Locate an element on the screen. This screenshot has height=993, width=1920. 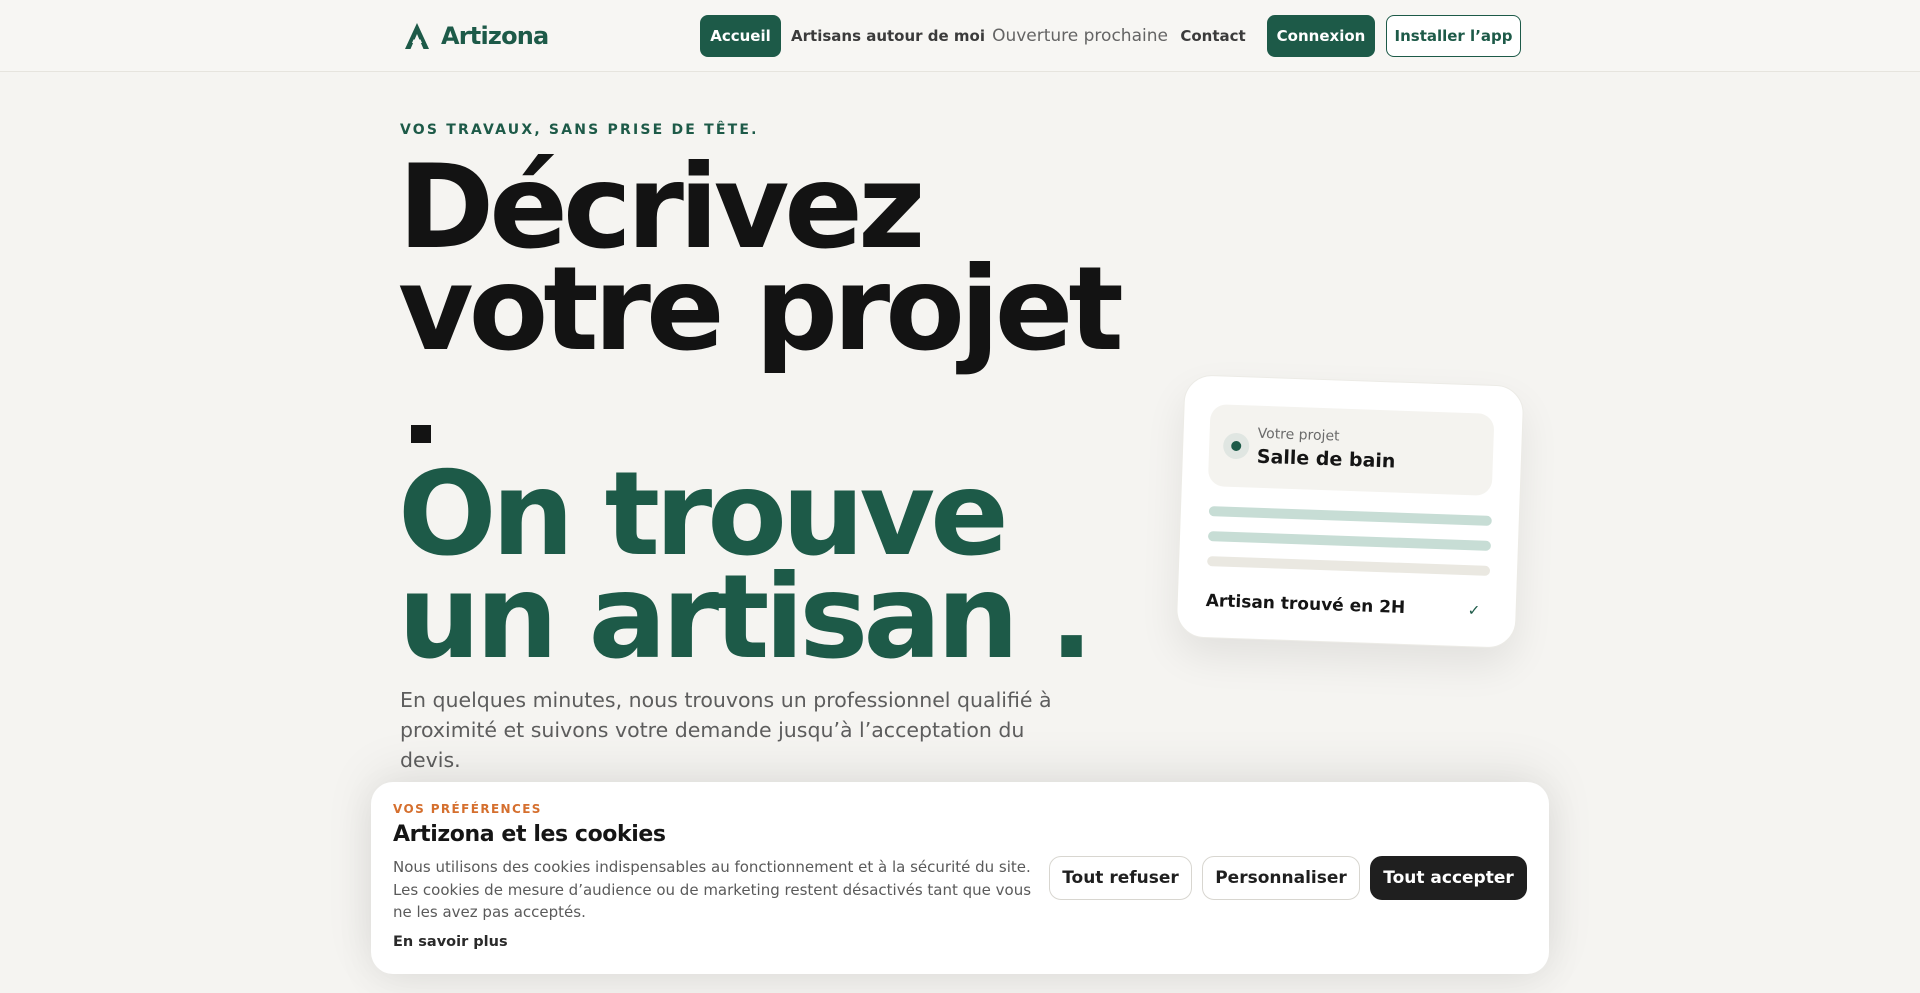
brand-name: Artizona is located at coordinates (495, 36).